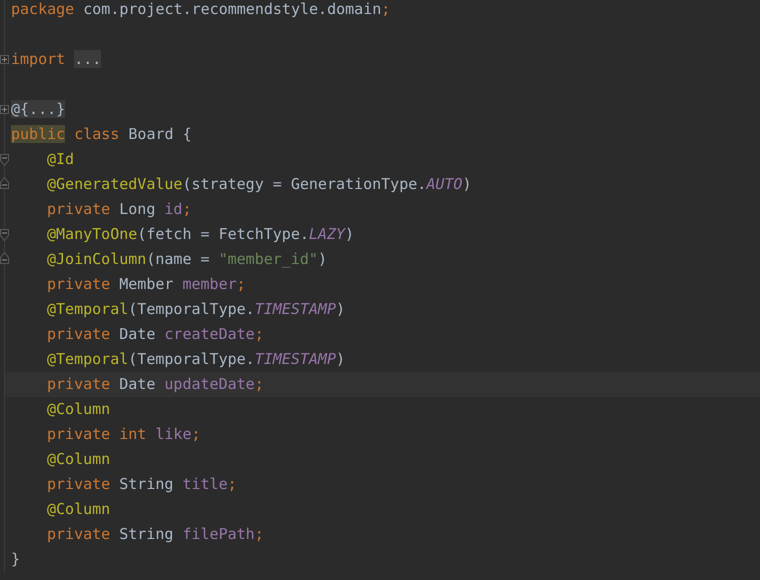 Image resolution: width=760 pixels, height=580 pixels. Describe the element at coordinates (187, 259) in the screenshot. I see `code-line: @JoinColumn(name = "member_id")` at that location.